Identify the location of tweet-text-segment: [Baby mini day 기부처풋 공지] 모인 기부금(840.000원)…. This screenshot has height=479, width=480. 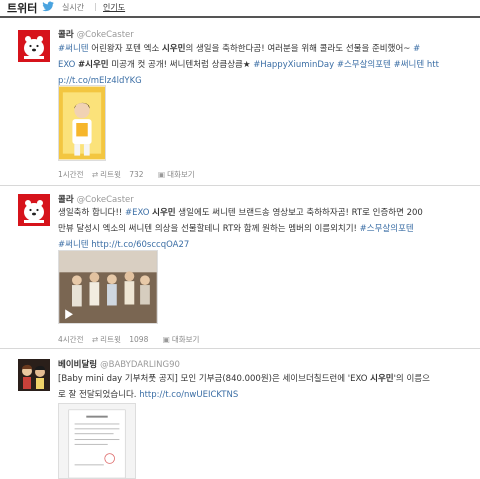
(214, 379).